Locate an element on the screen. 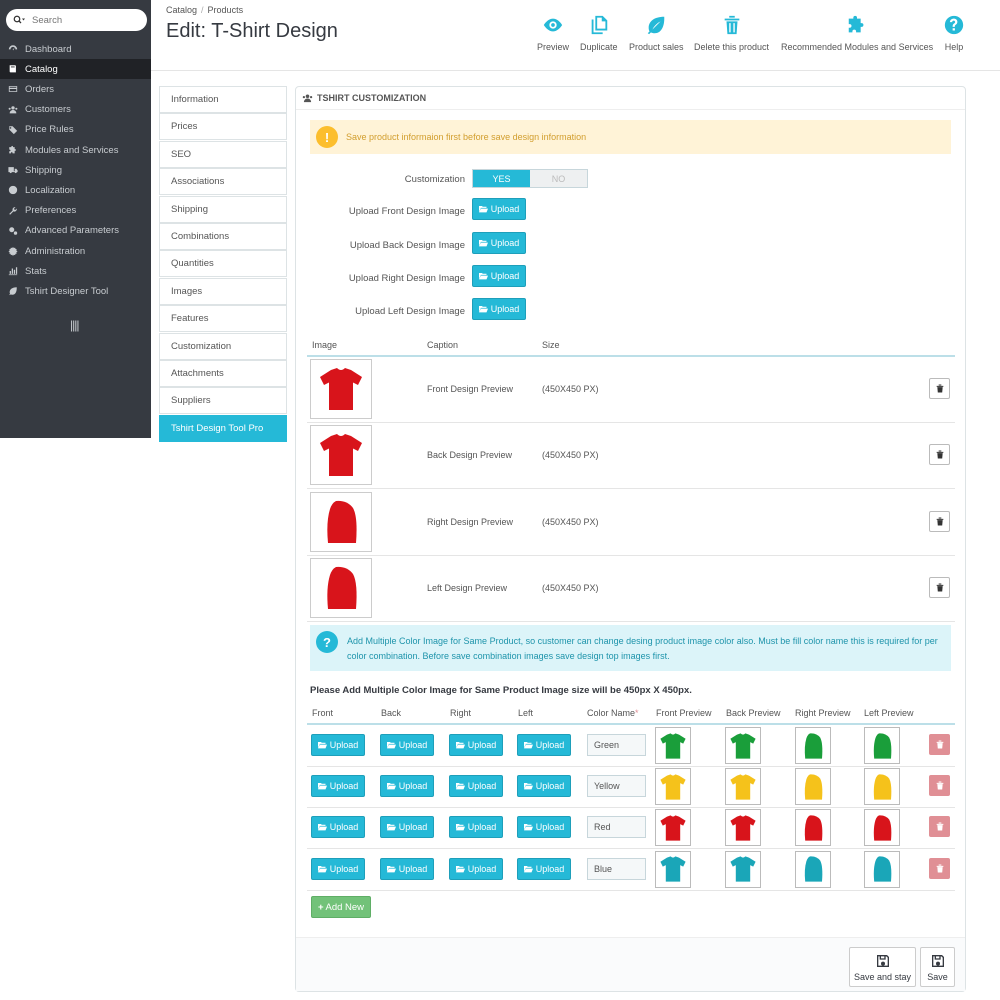 Image resolution: width=1000 pixels, height=1000 pixels. sidebar-item-dashboard: Dashboard is located at coordinates (75, 49).